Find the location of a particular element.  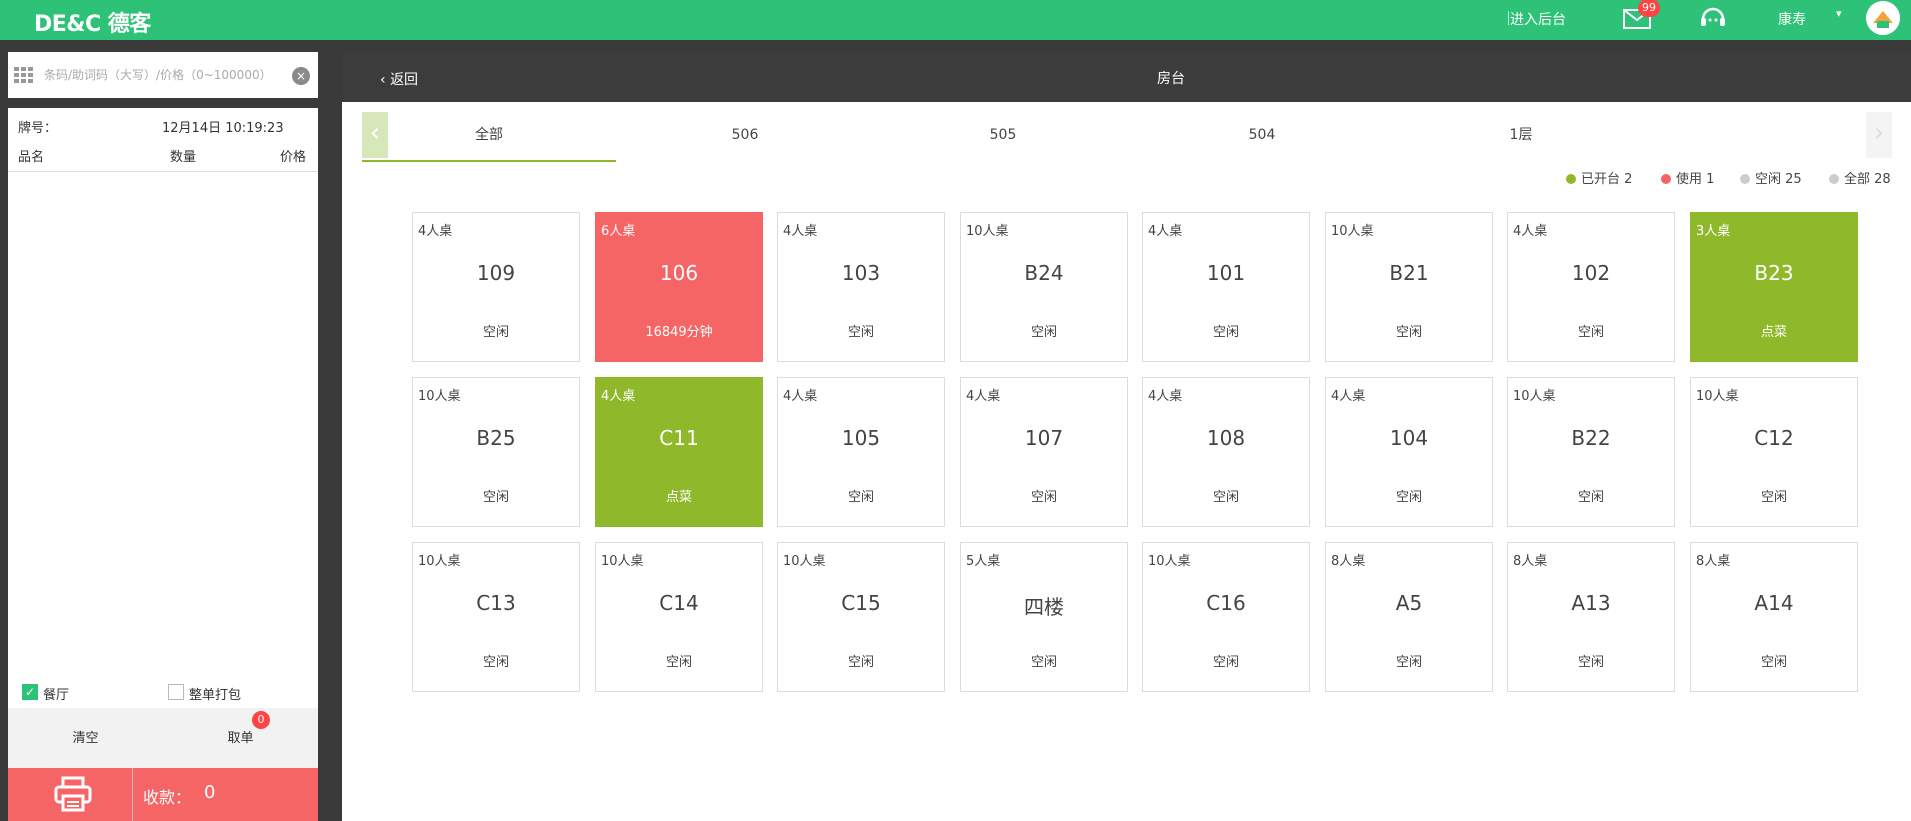

table-status: 点菜 is located at coordinates (678, 497).